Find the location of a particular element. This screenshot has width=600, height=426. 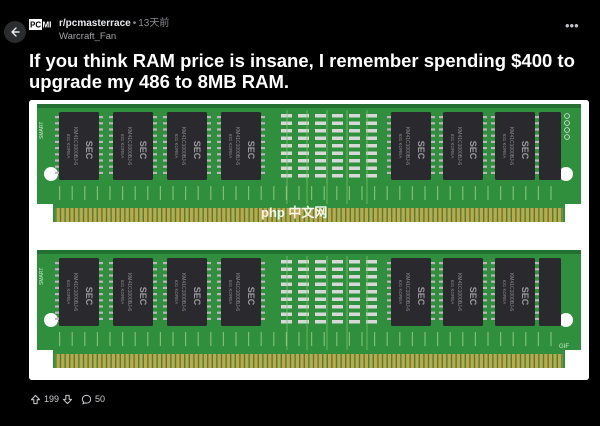

post-actions: 199 50 is located at coordinates (68, 399).